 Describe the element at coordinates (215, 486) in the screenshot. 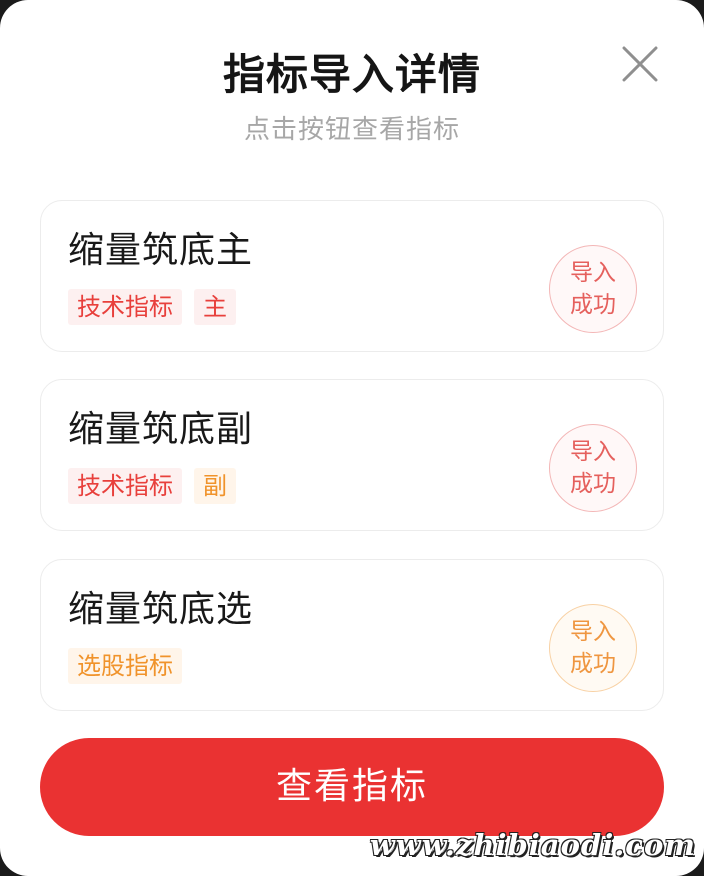

I see `tag-sub: 副` at that location.